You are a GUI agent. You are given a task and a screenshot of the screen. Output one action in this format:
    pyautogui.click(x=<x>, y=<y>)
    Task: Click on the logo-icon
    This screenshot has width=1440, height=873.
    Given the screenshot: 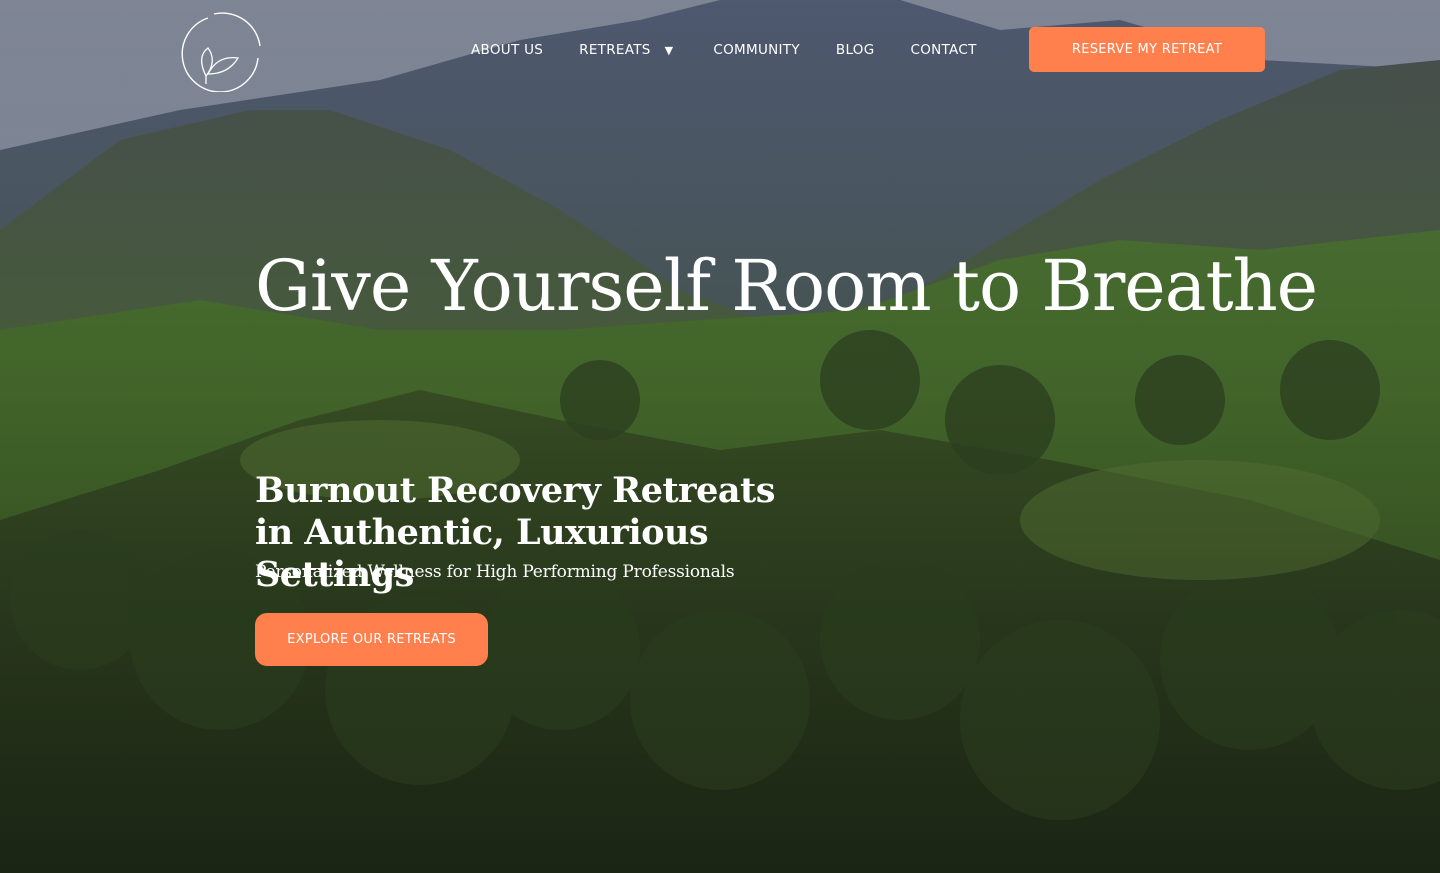 What is the action you would take?
    pyautogui.click(x=221, y=52)
    